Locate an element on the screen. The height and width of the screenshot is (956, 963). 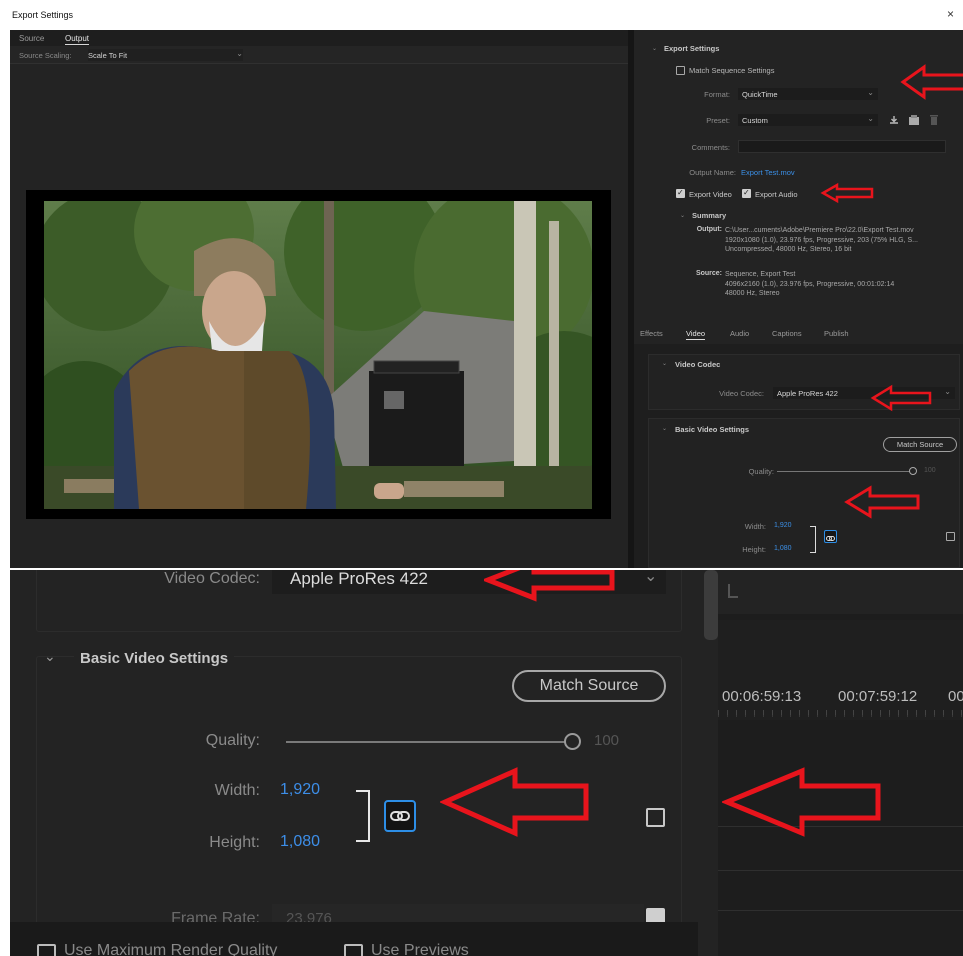
summary-source-line: 48000 Hz, Stereo is located at coordinates (752, 293).